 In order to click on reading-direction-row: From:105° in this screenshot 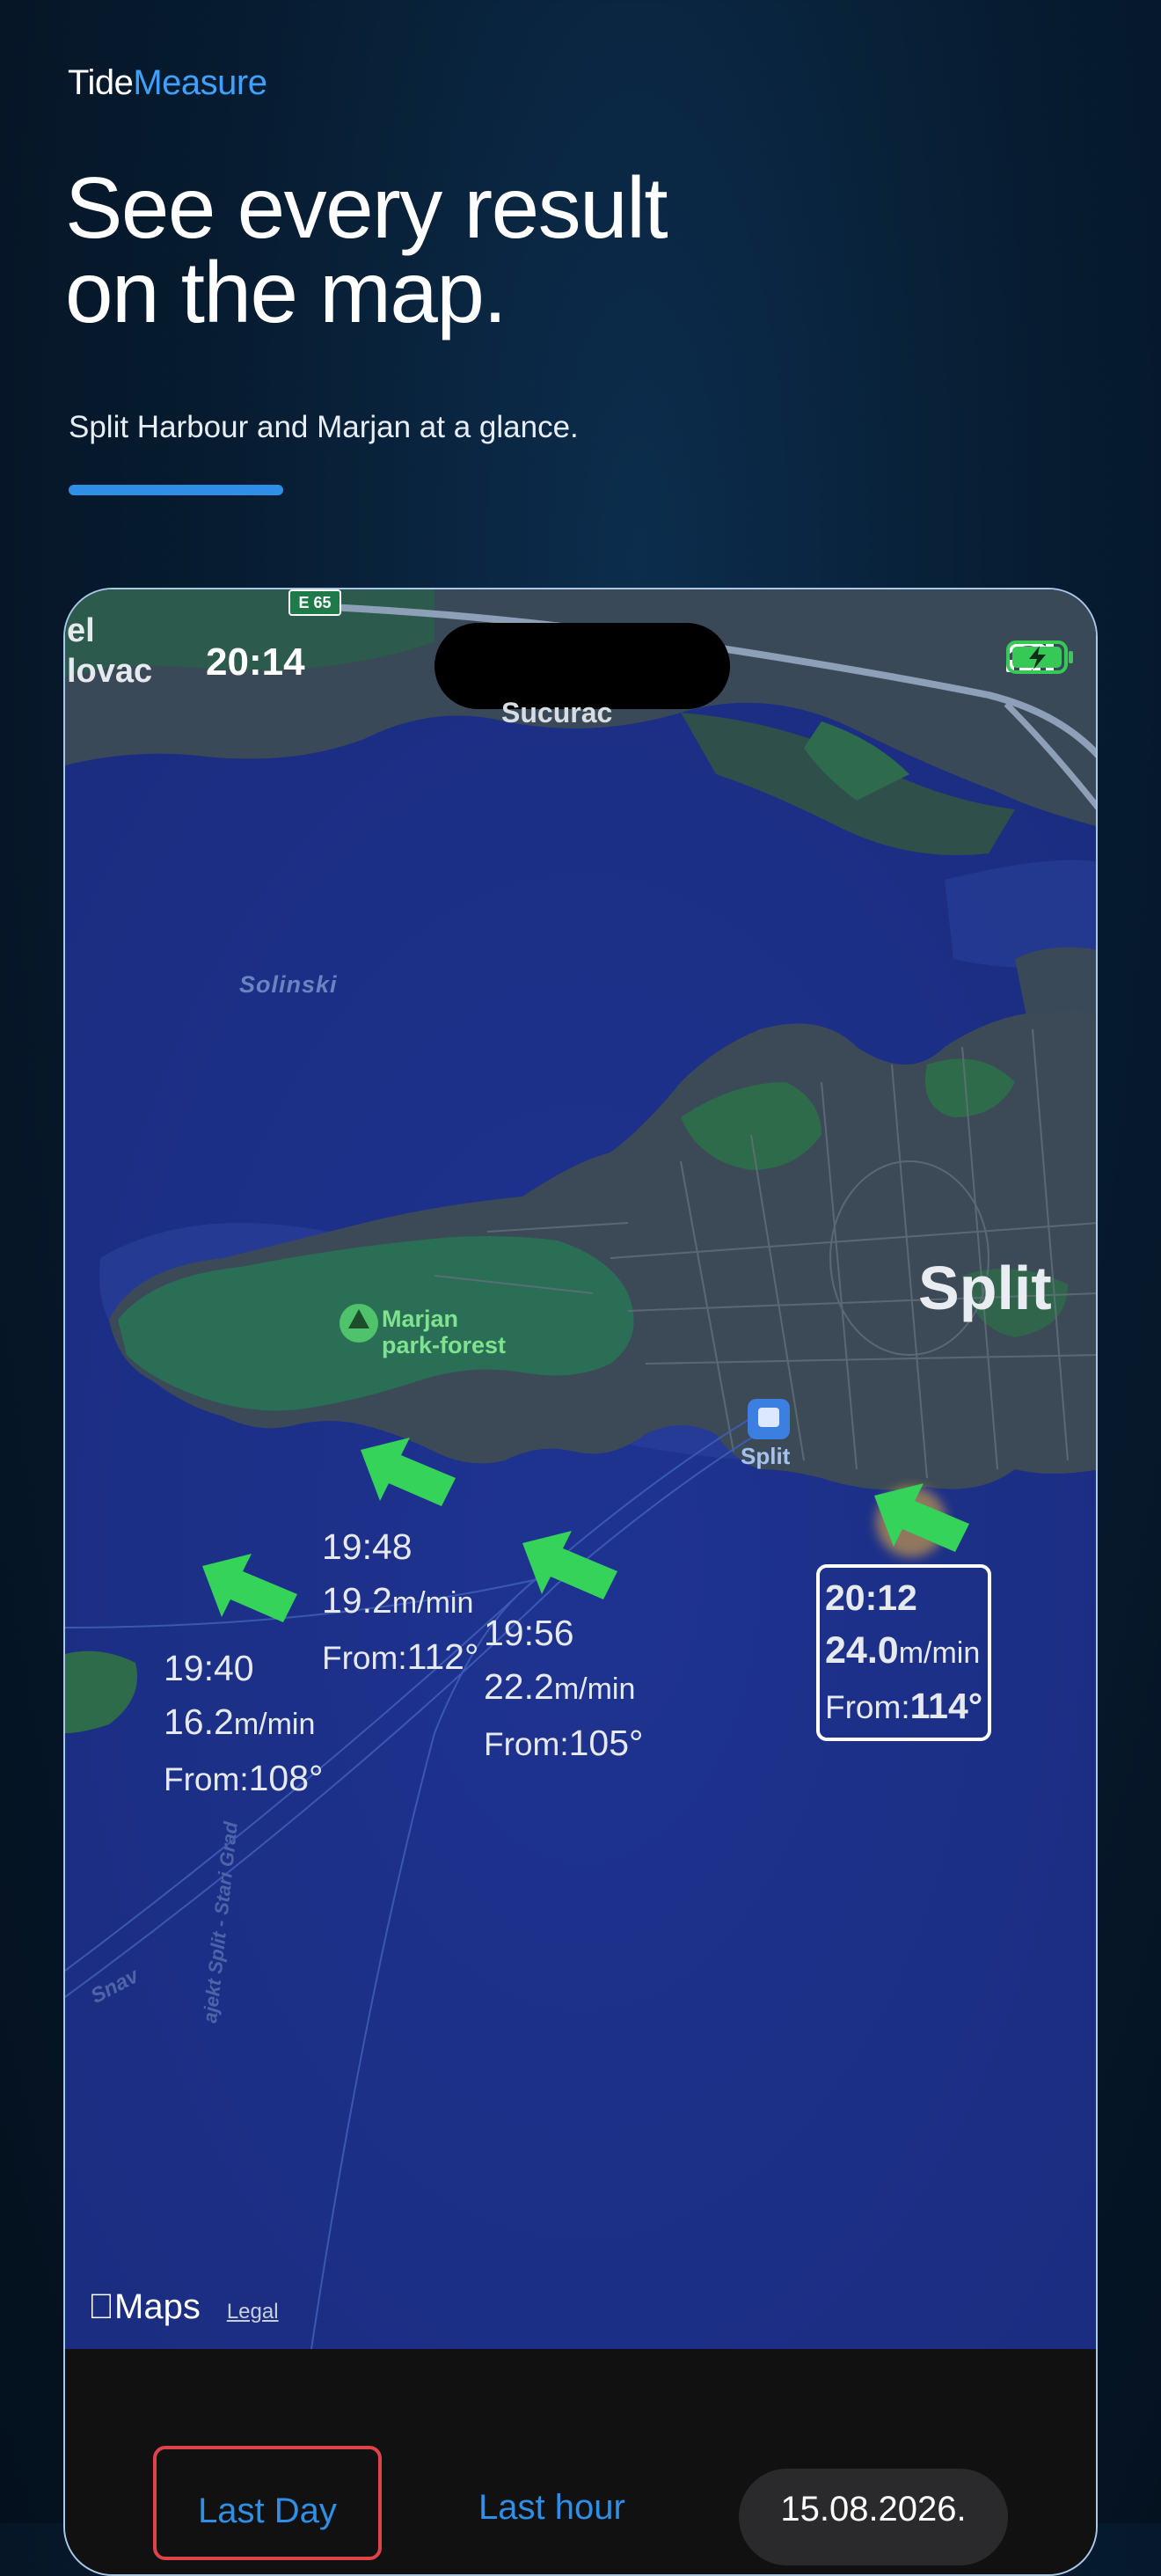, I will do `click(563, 1743)`.